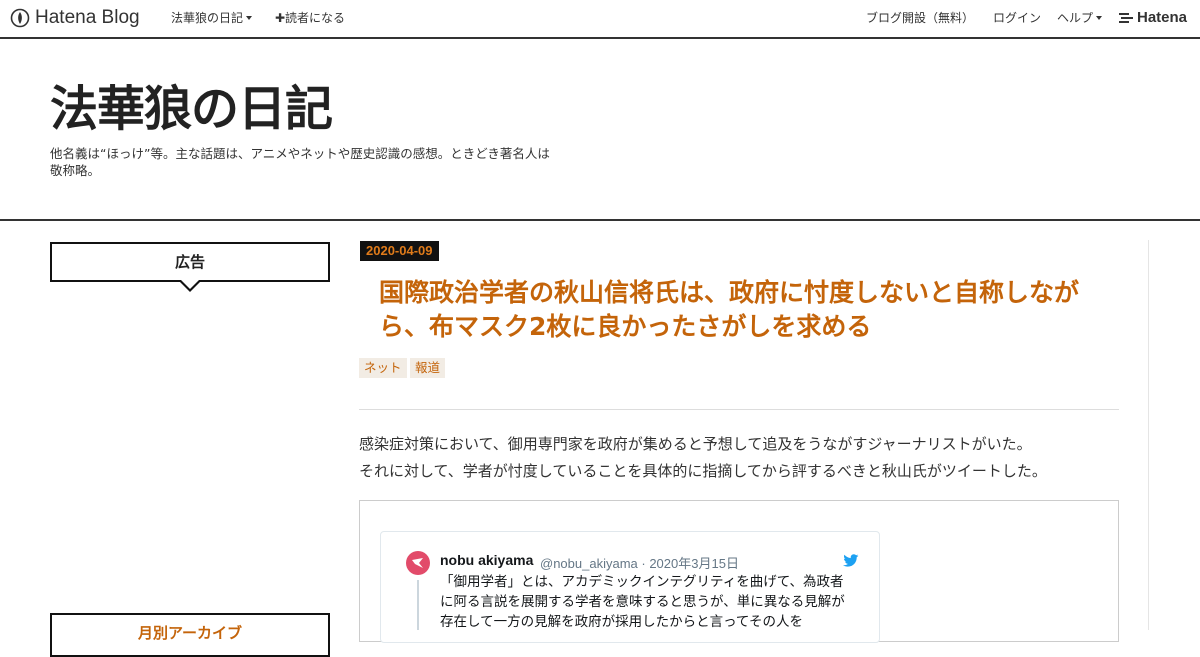  Describe the element at coordinates (428, 368) in the screenshot. I see `category-tag: 報道` at that location.